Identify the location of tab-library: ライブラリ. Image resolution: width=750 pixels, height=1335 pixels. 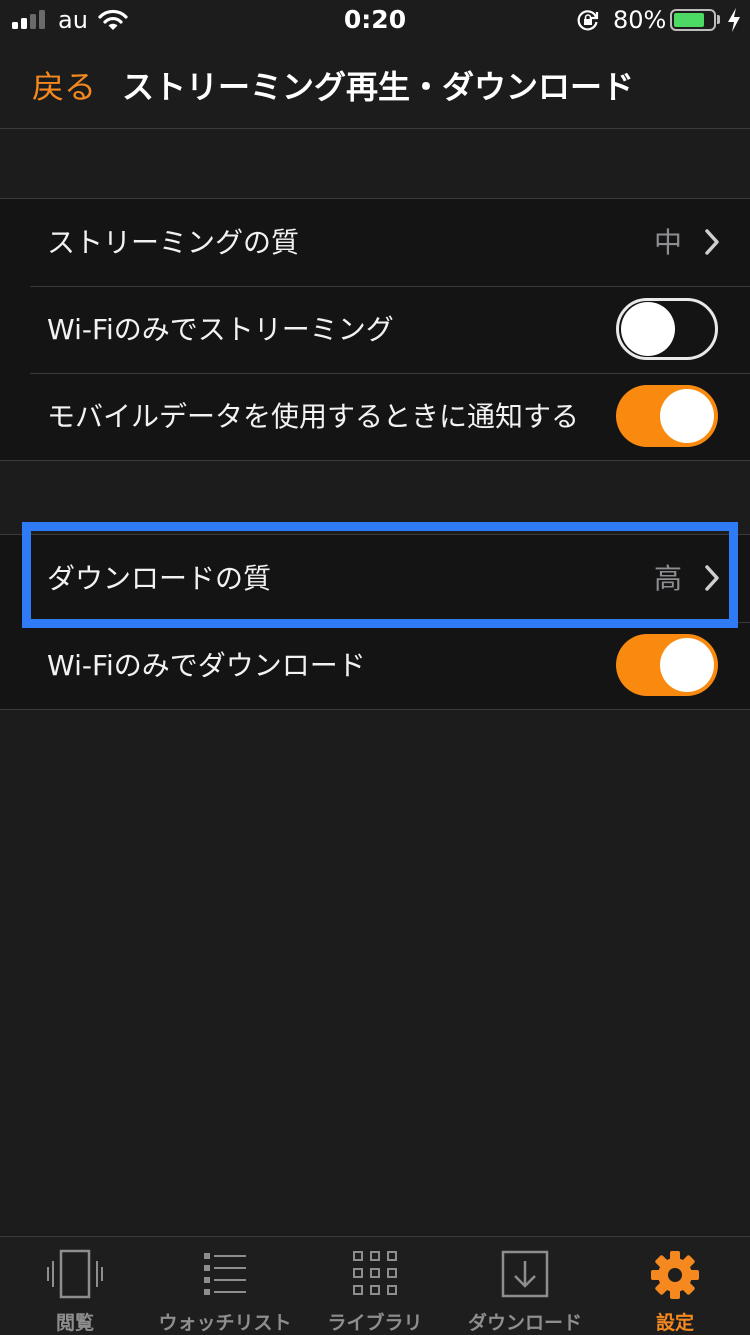
(375, 1286).